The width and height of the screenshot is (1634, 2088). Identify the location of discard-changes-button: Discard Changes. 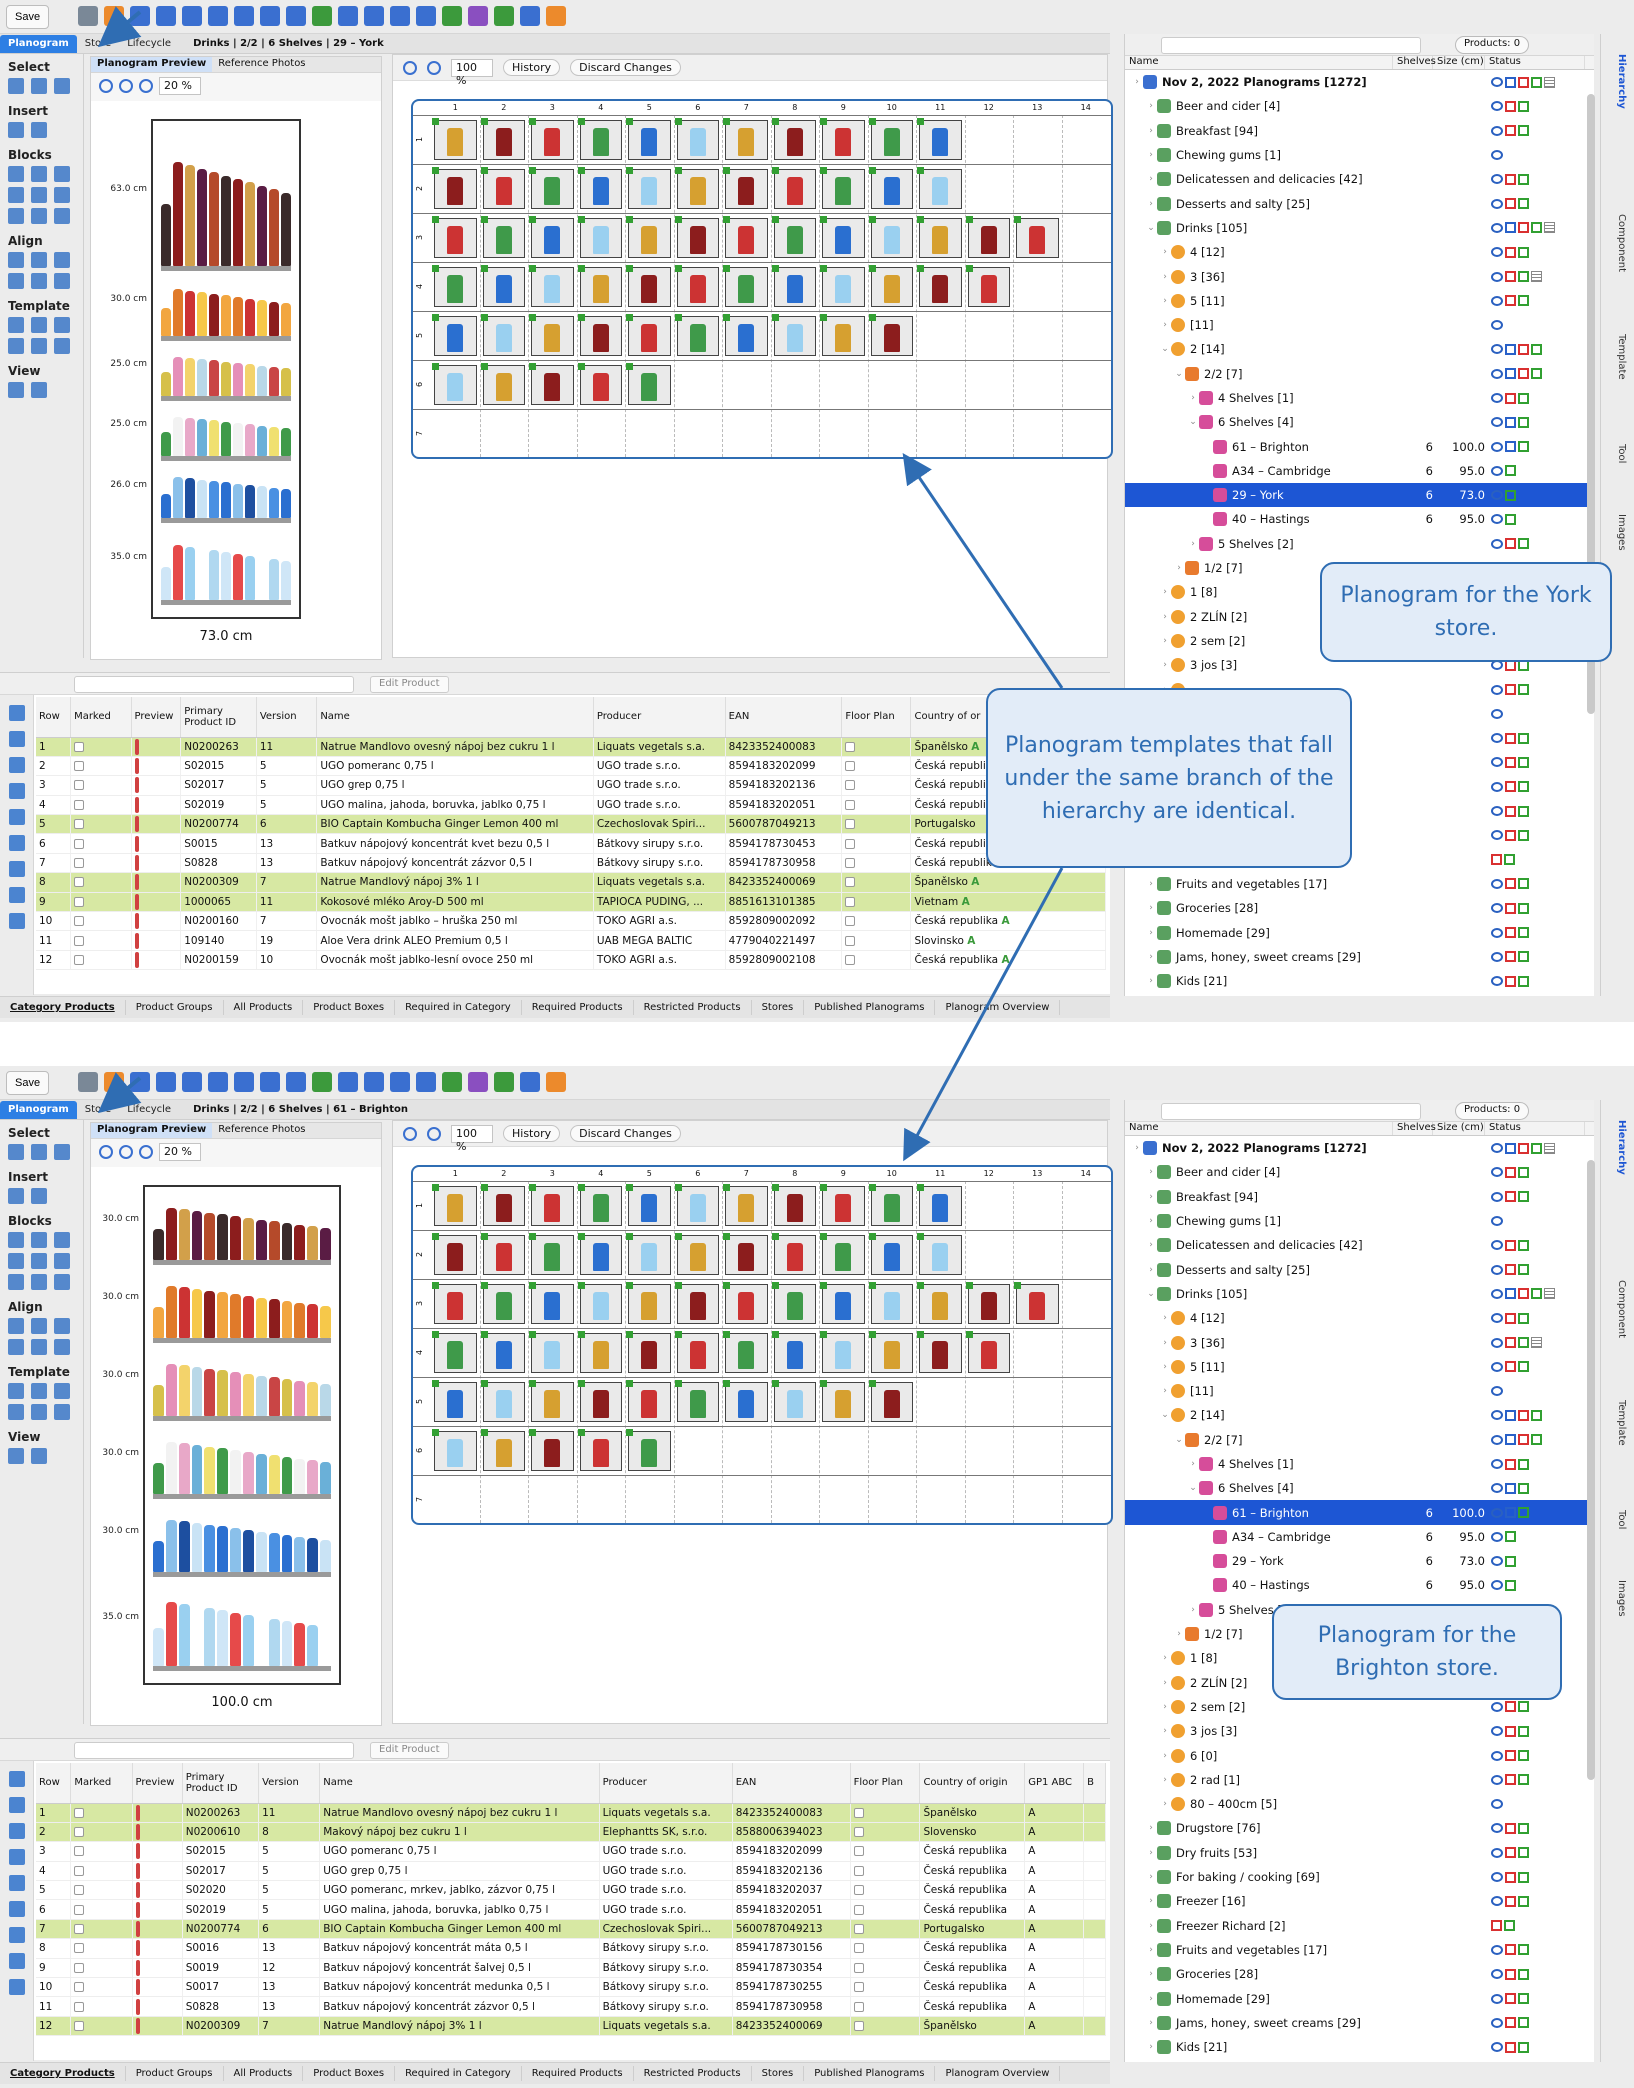
(625, 1133).